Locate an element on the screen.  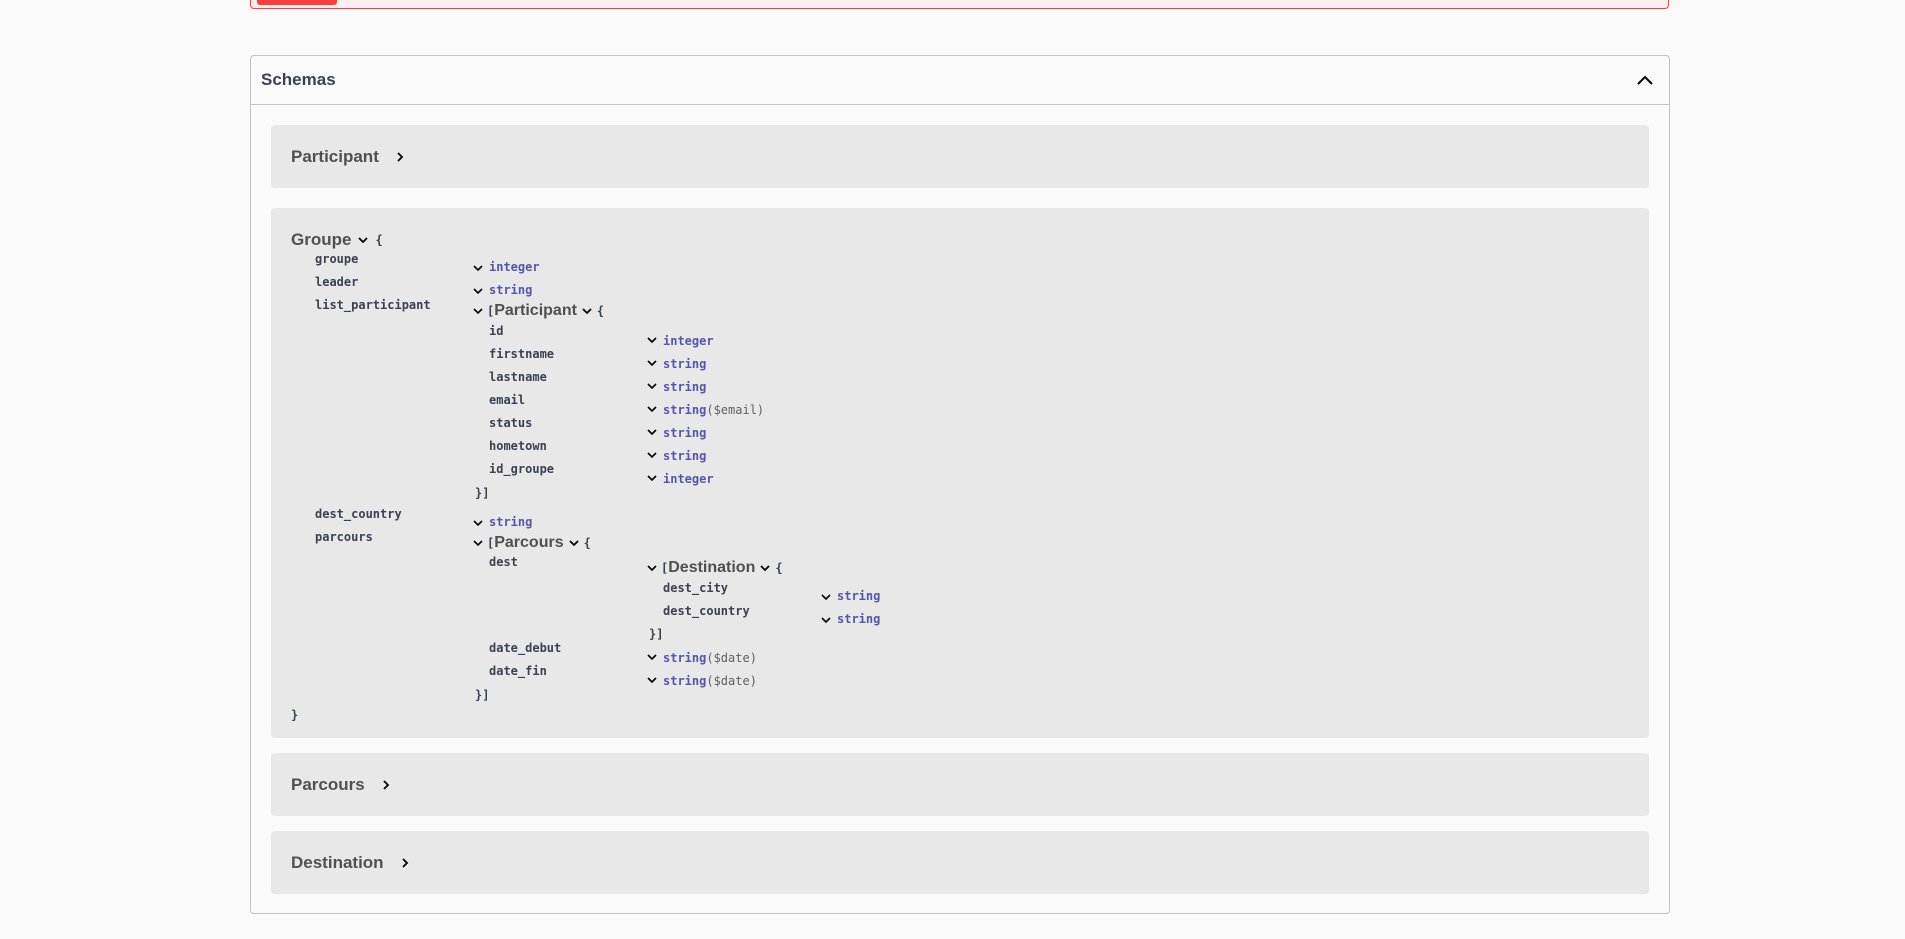
parcours-model: [Parcours { is located at coordinates (532, 543).